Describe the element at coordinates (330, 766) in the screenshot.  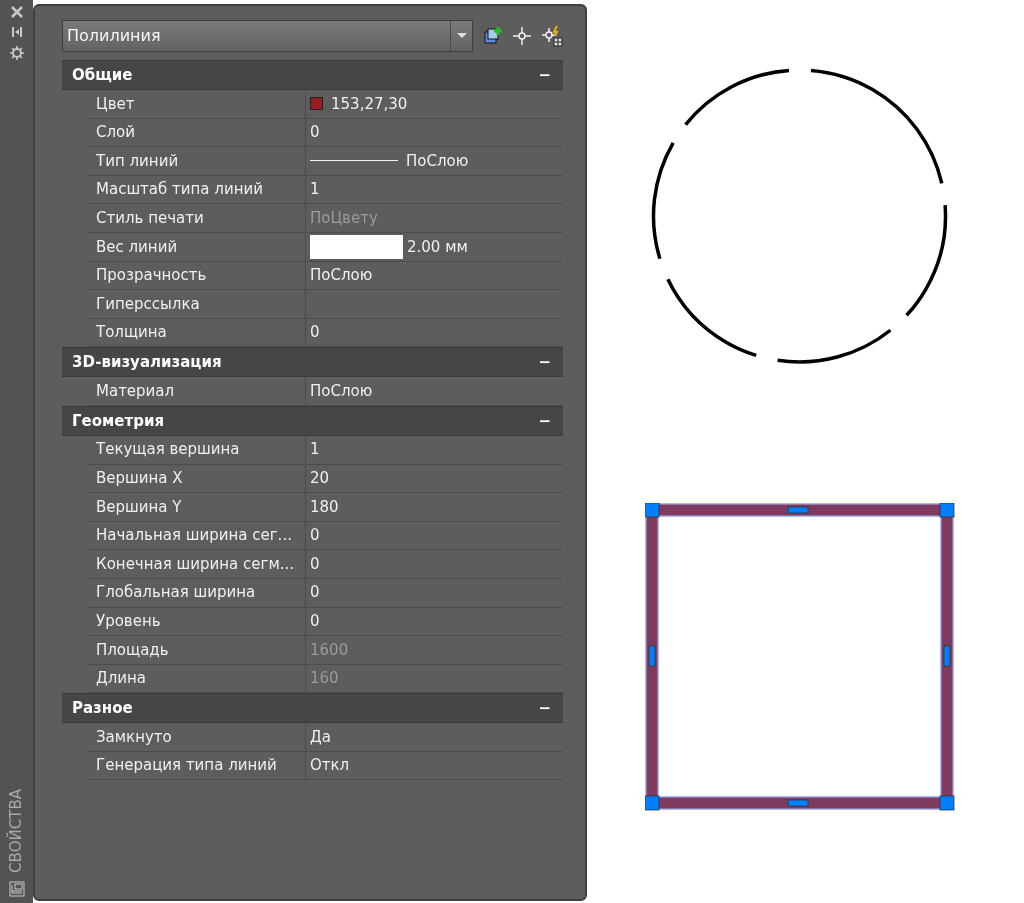
I see `property-value: Откл` at that location.